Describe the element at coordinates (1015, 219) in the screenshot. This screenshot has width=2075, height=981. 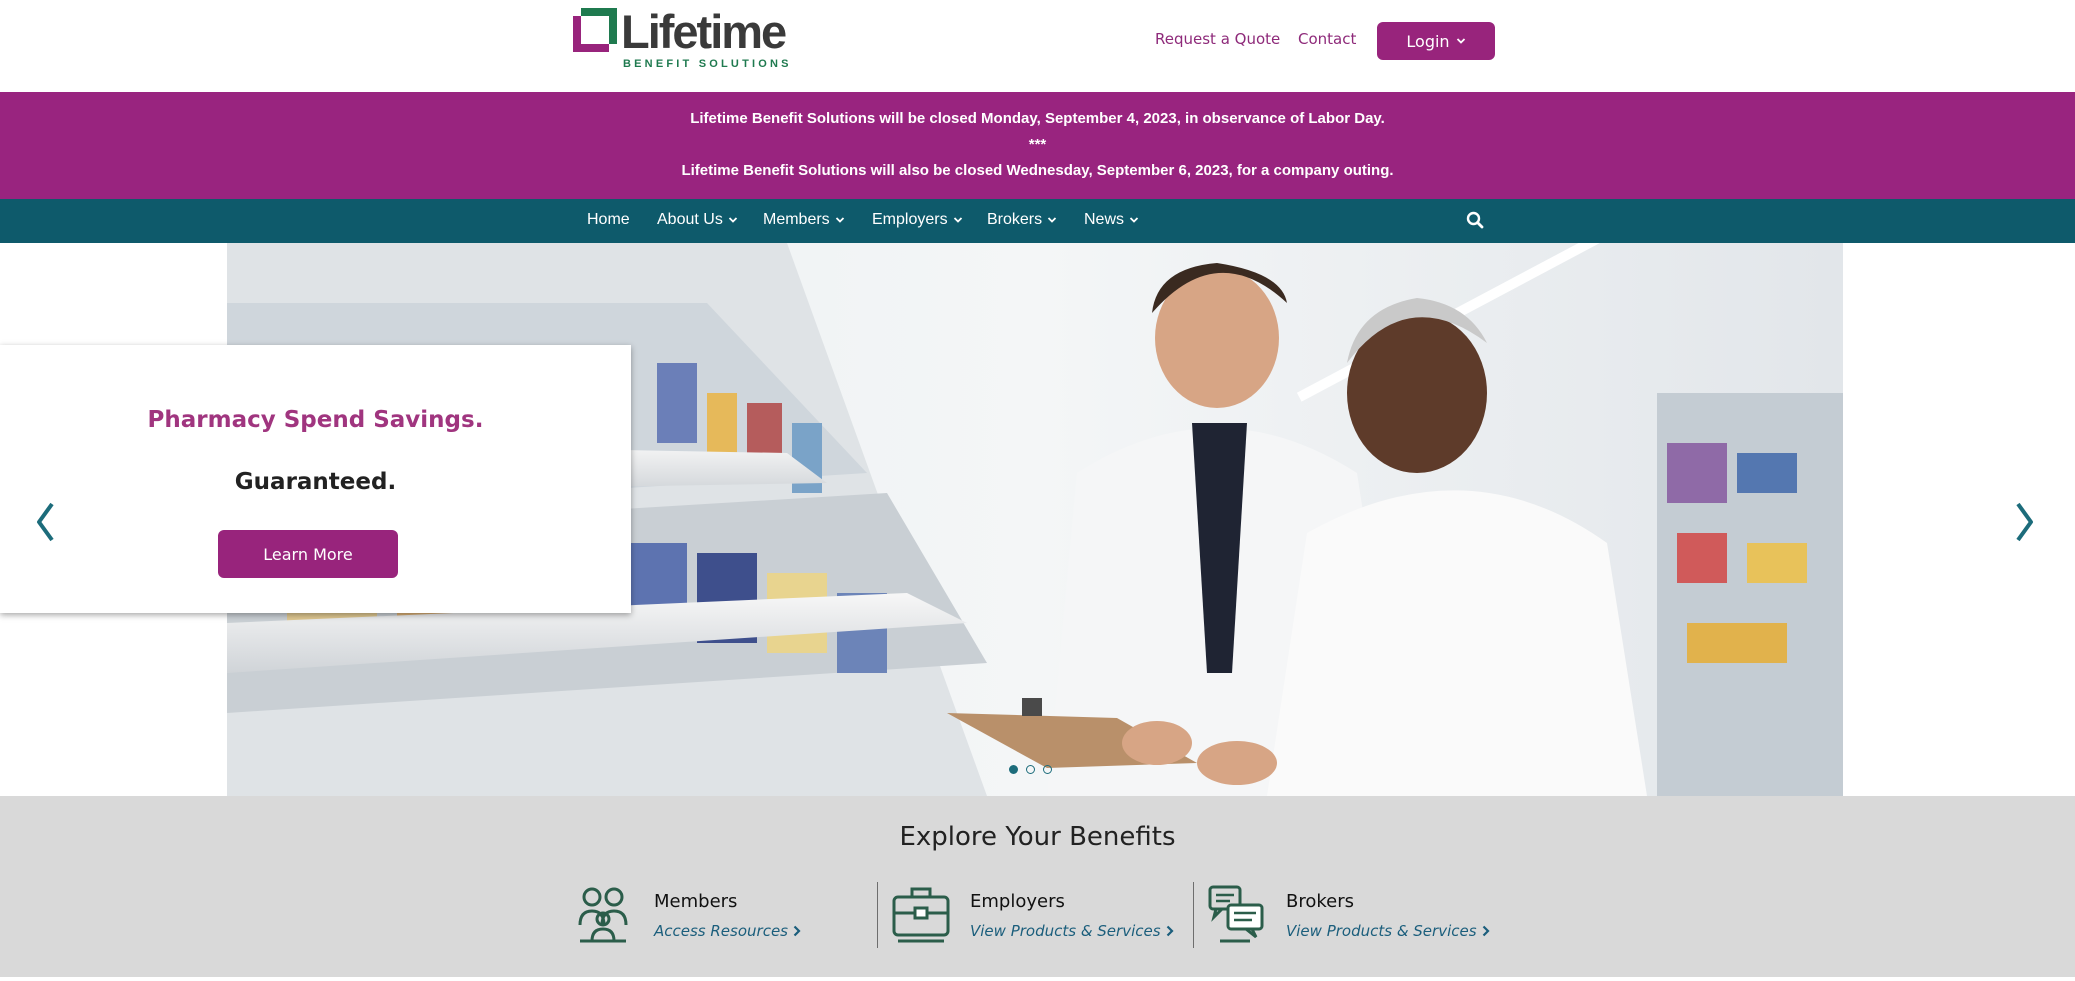
I see `nav-item-label: Brokers` at that location.